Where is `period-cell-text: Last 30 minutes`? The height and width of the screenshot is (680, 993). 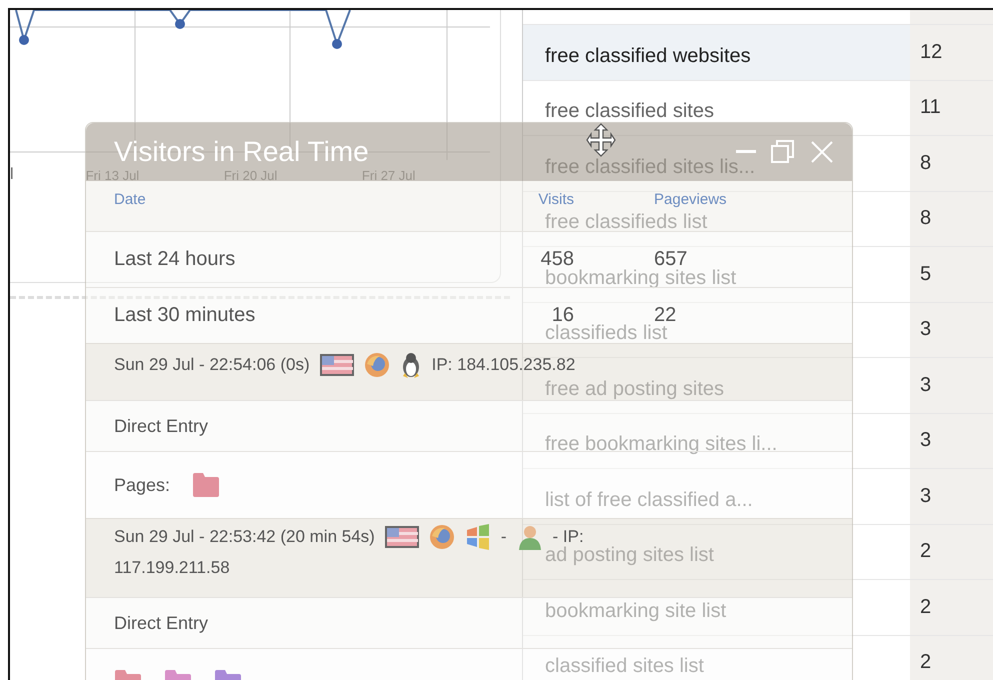 period-cell-text: Last 30 minutes is located at coordinates (185, 315).